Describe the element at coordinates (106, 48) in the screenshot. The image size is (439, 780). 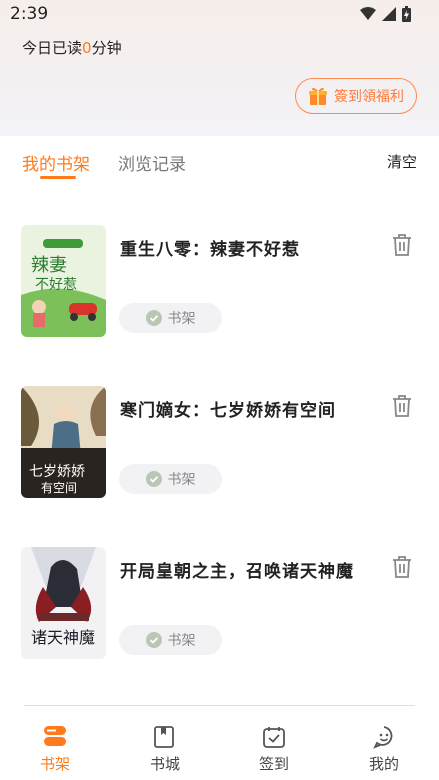
I see `reading-time-suffix: 分钟` at that location.